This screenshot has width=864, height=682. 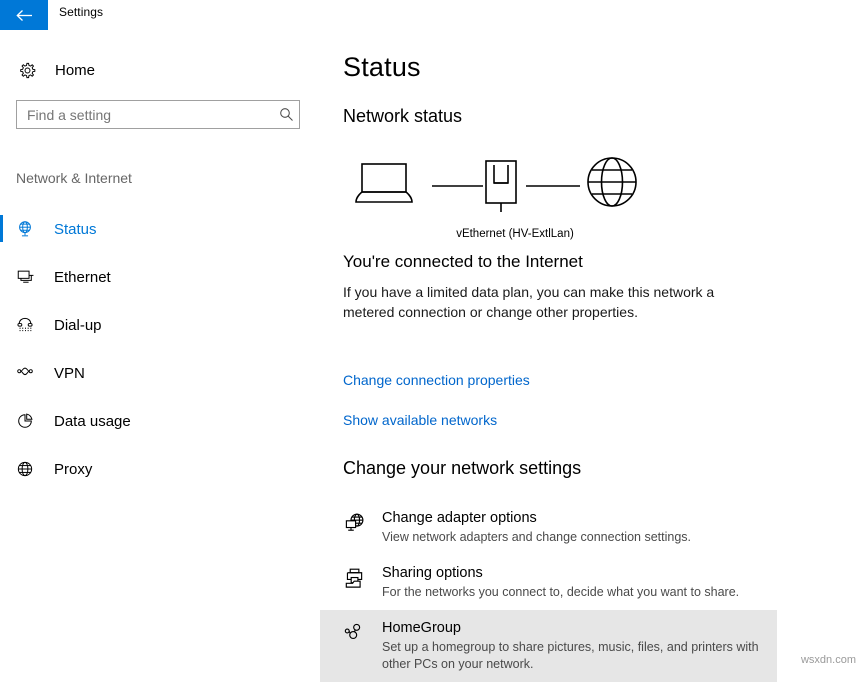 What do you see at coordinates (150, 114) in the screenshot?
I see `search-input` at bounding box center [150, 114].